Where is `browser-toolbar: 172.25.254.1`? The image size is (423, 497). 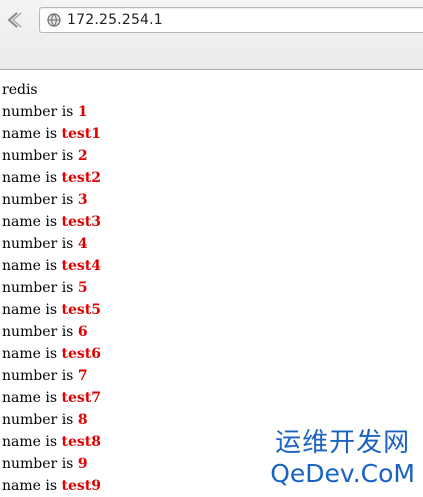
browser-toolbar: 172.25.254.1 is located at coordinates (211, 35).